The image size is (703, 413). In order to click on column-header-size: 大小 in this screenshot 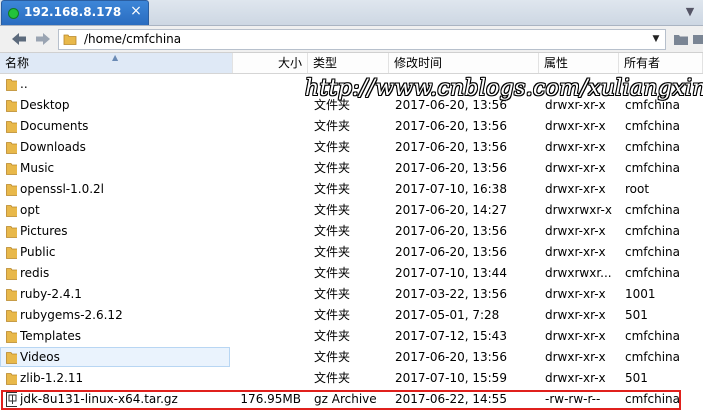, I will do `click(270, 63)`.